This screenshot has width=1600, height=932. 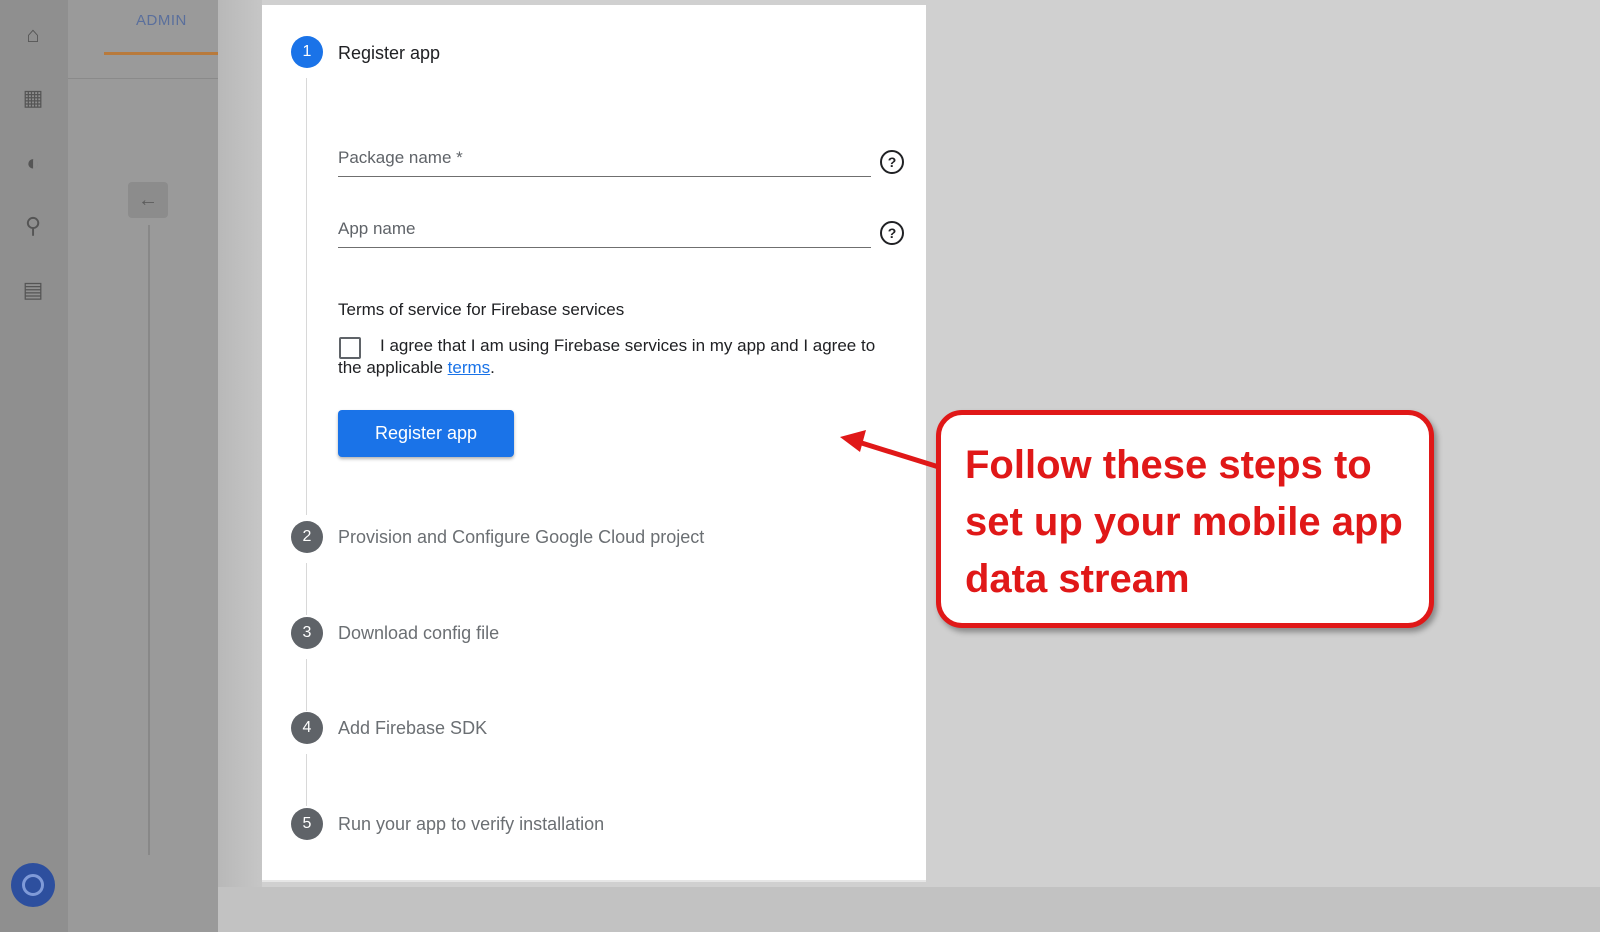 What do you see at coordinates (33, 98) in the screenshot?
I see `reports-icon: ▦` at bounding box center [33, 98].